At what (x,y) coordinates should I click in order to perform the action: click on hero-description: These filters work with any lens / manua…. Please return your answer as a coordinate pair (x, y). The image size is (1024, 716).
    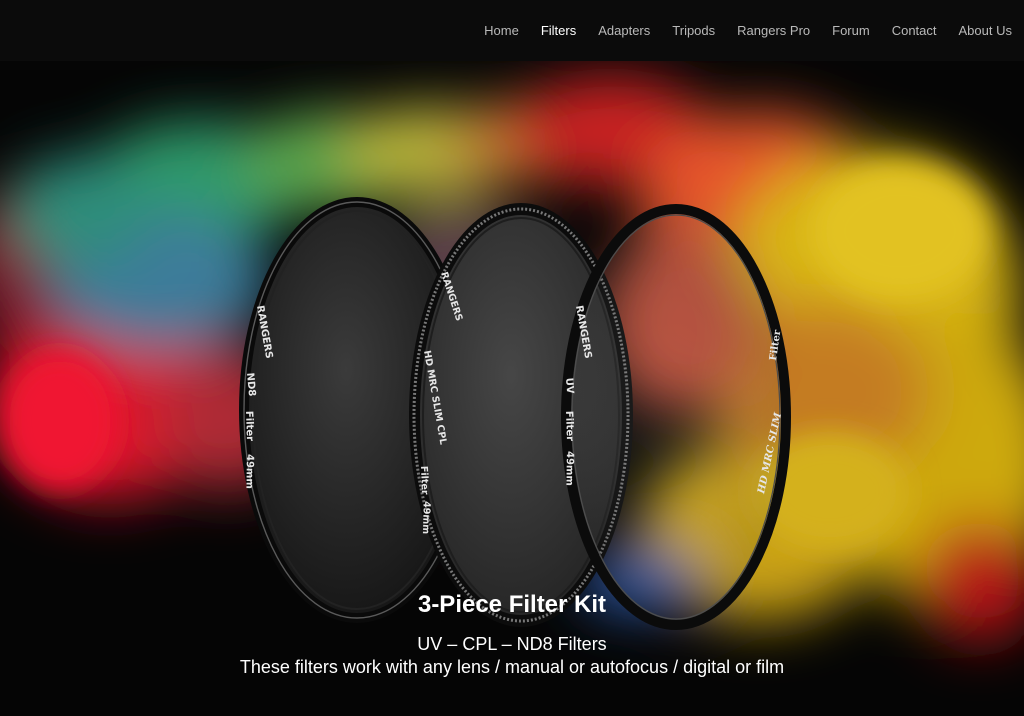
    Looking at the image, I should click on (512, 667).